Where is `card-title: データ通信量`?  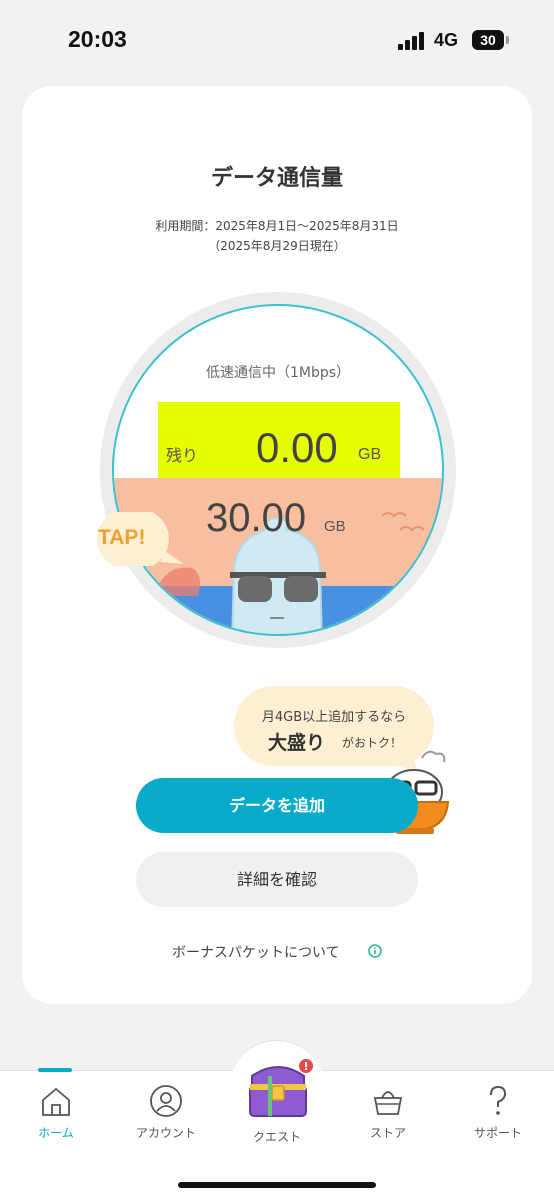
card-title: データ通信量 is located at coordinates (276, 178).